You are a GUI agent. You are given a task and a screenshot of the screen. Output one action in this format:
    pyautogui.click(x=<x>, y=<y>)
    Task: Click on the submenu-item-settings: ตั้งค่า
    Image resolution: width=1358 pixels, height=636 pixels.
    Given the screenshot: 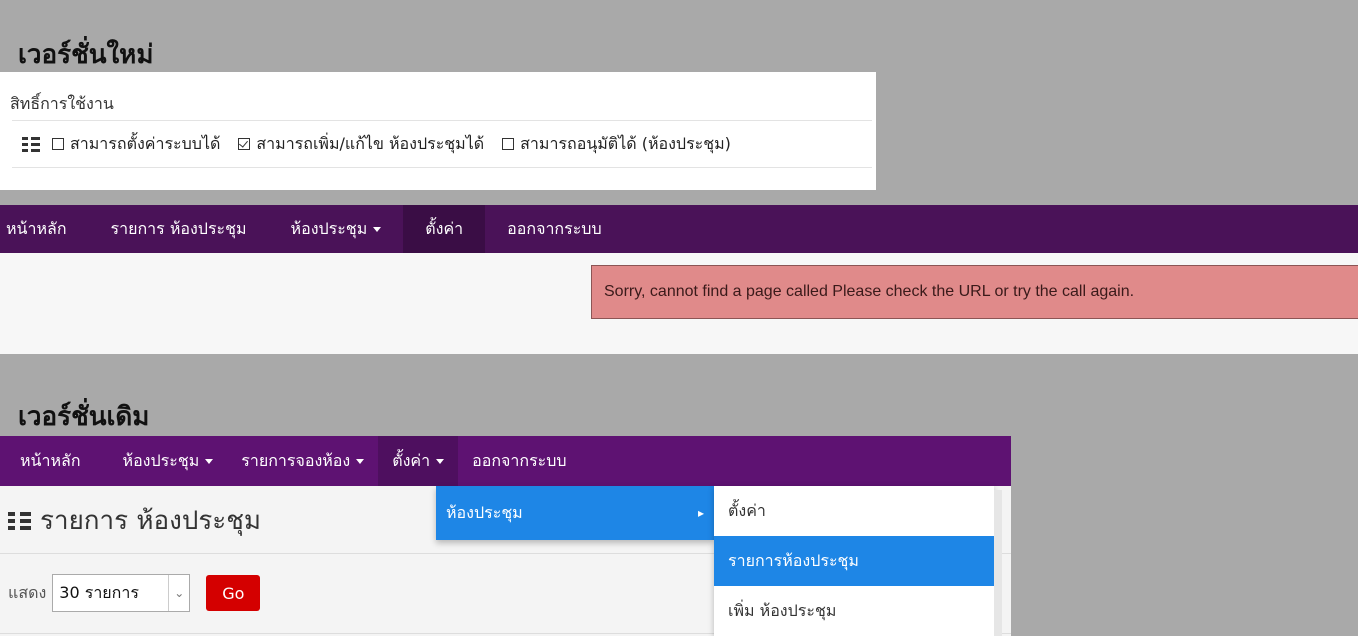 What is the action you would take?
    pyautogui.click(x=854, y=511)
    